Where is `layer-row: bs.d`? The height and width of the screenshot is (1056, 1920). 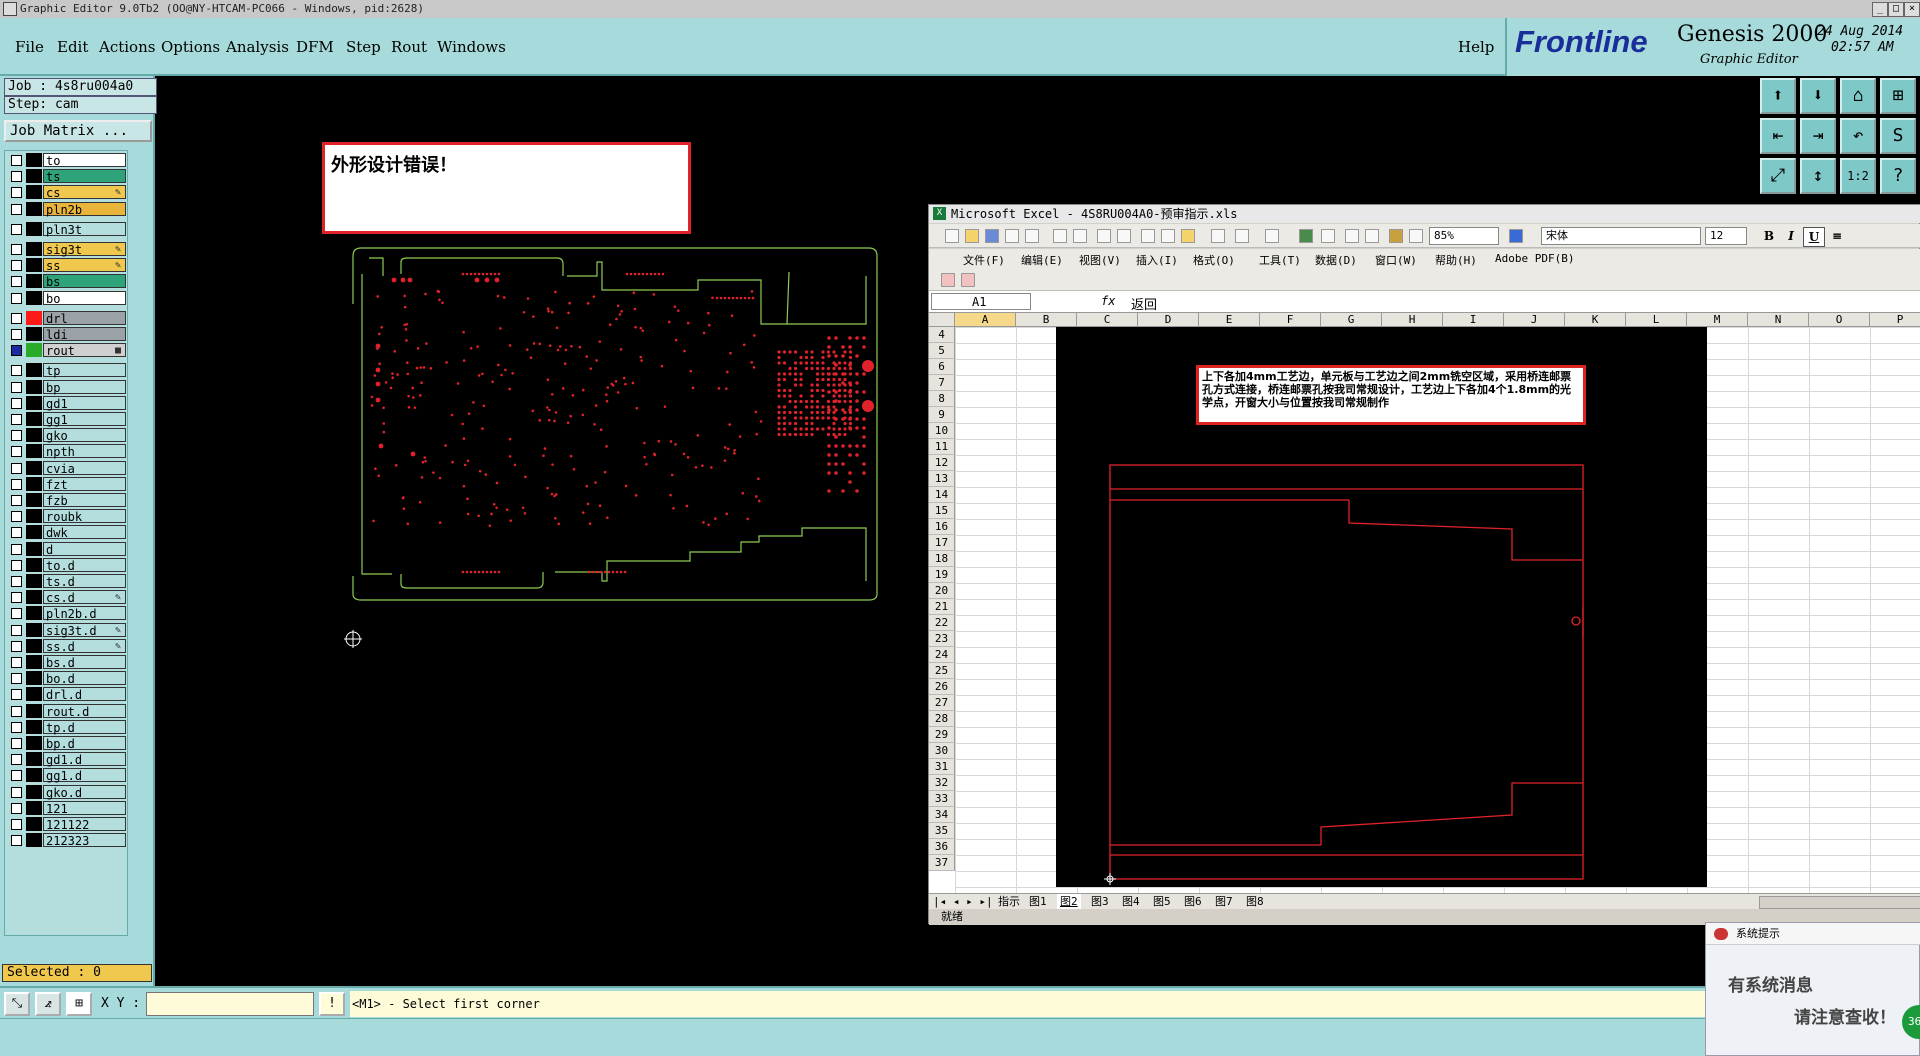
layer-row: bs.d is located at coordinates (67, 662).